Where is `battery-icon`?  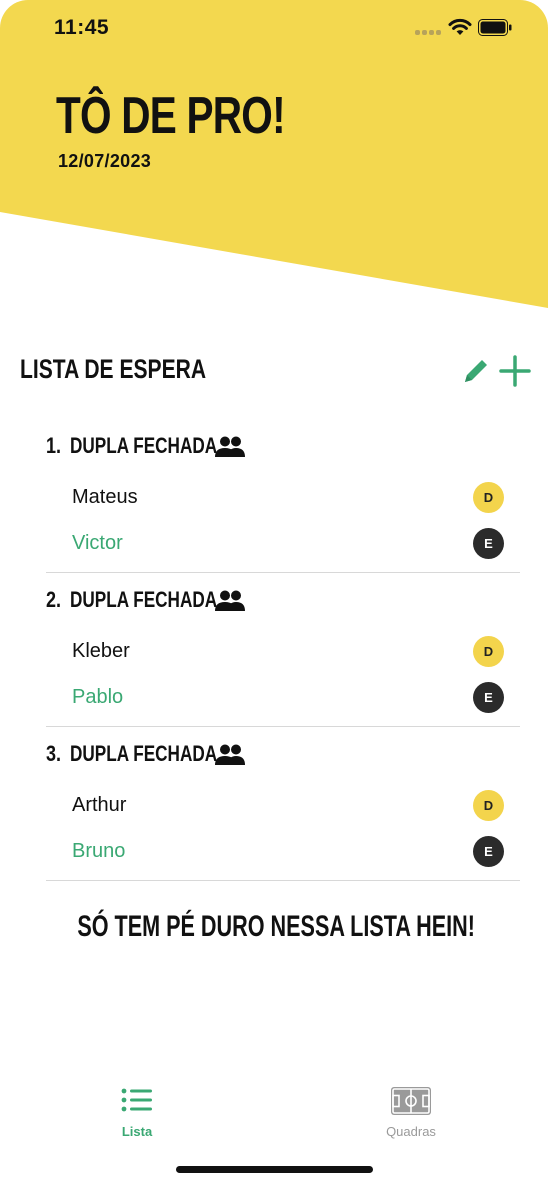
battery-icon is located at coordinates (495, 27).